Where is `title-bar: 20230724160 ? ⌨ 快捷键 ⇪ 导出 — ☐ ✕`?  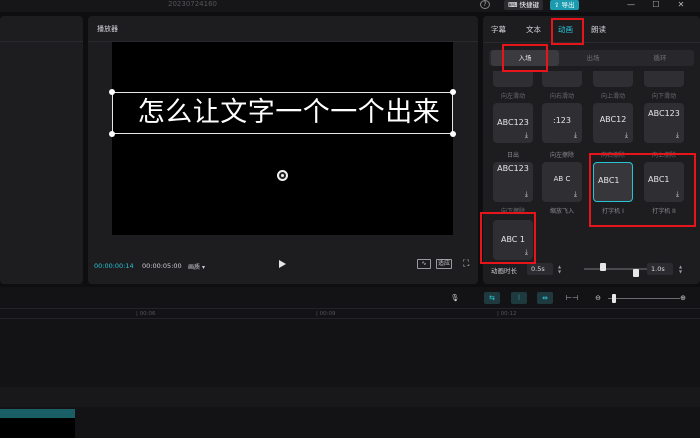 title-bar: 20230724160 ? ⌨ 快捷键 ⇪ 导出 — ☐ ✕ is located at coordinates (350, 6).